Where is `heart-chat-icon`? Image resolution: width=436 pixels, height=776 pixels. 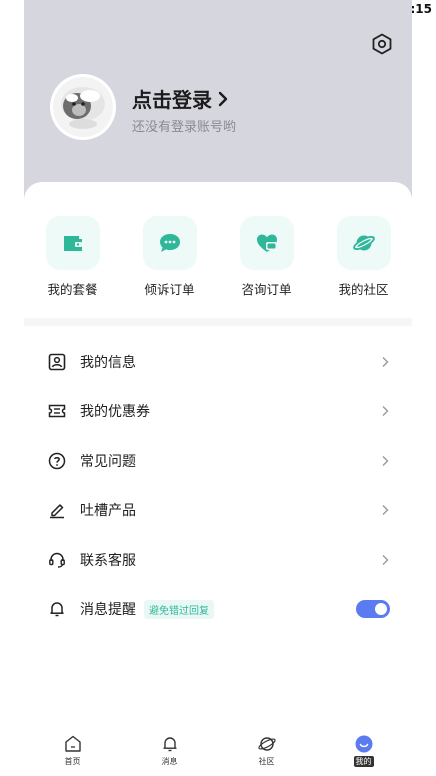
heart-chat-icon is located at coordinates (266, 243).